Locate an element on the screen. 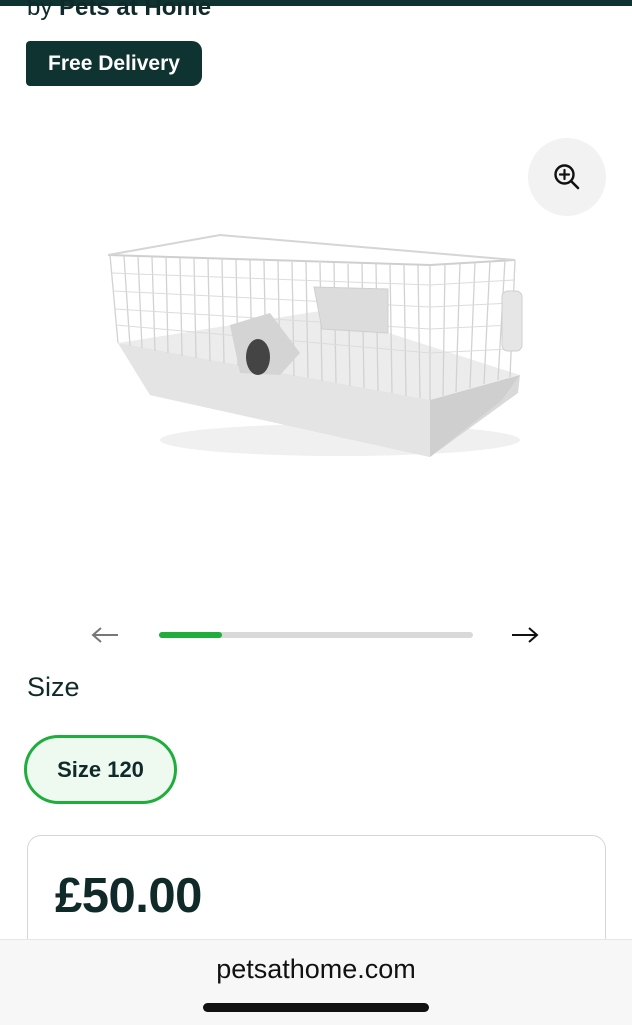  free-delivery-badge: Free Delivery is located at coordinates (114, 63).